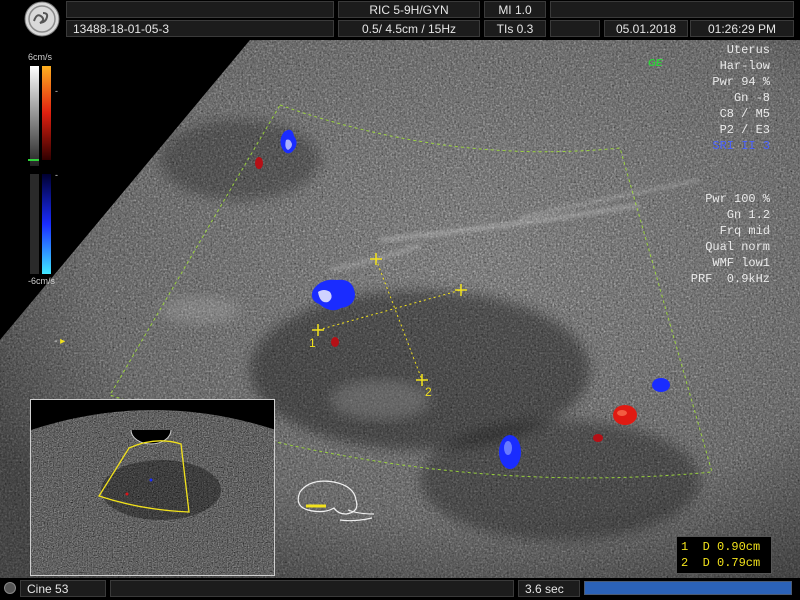 The height and width of the screenshot is (600, 800). I want to click on tis-index: TIs 0.3, so click(515, 28).